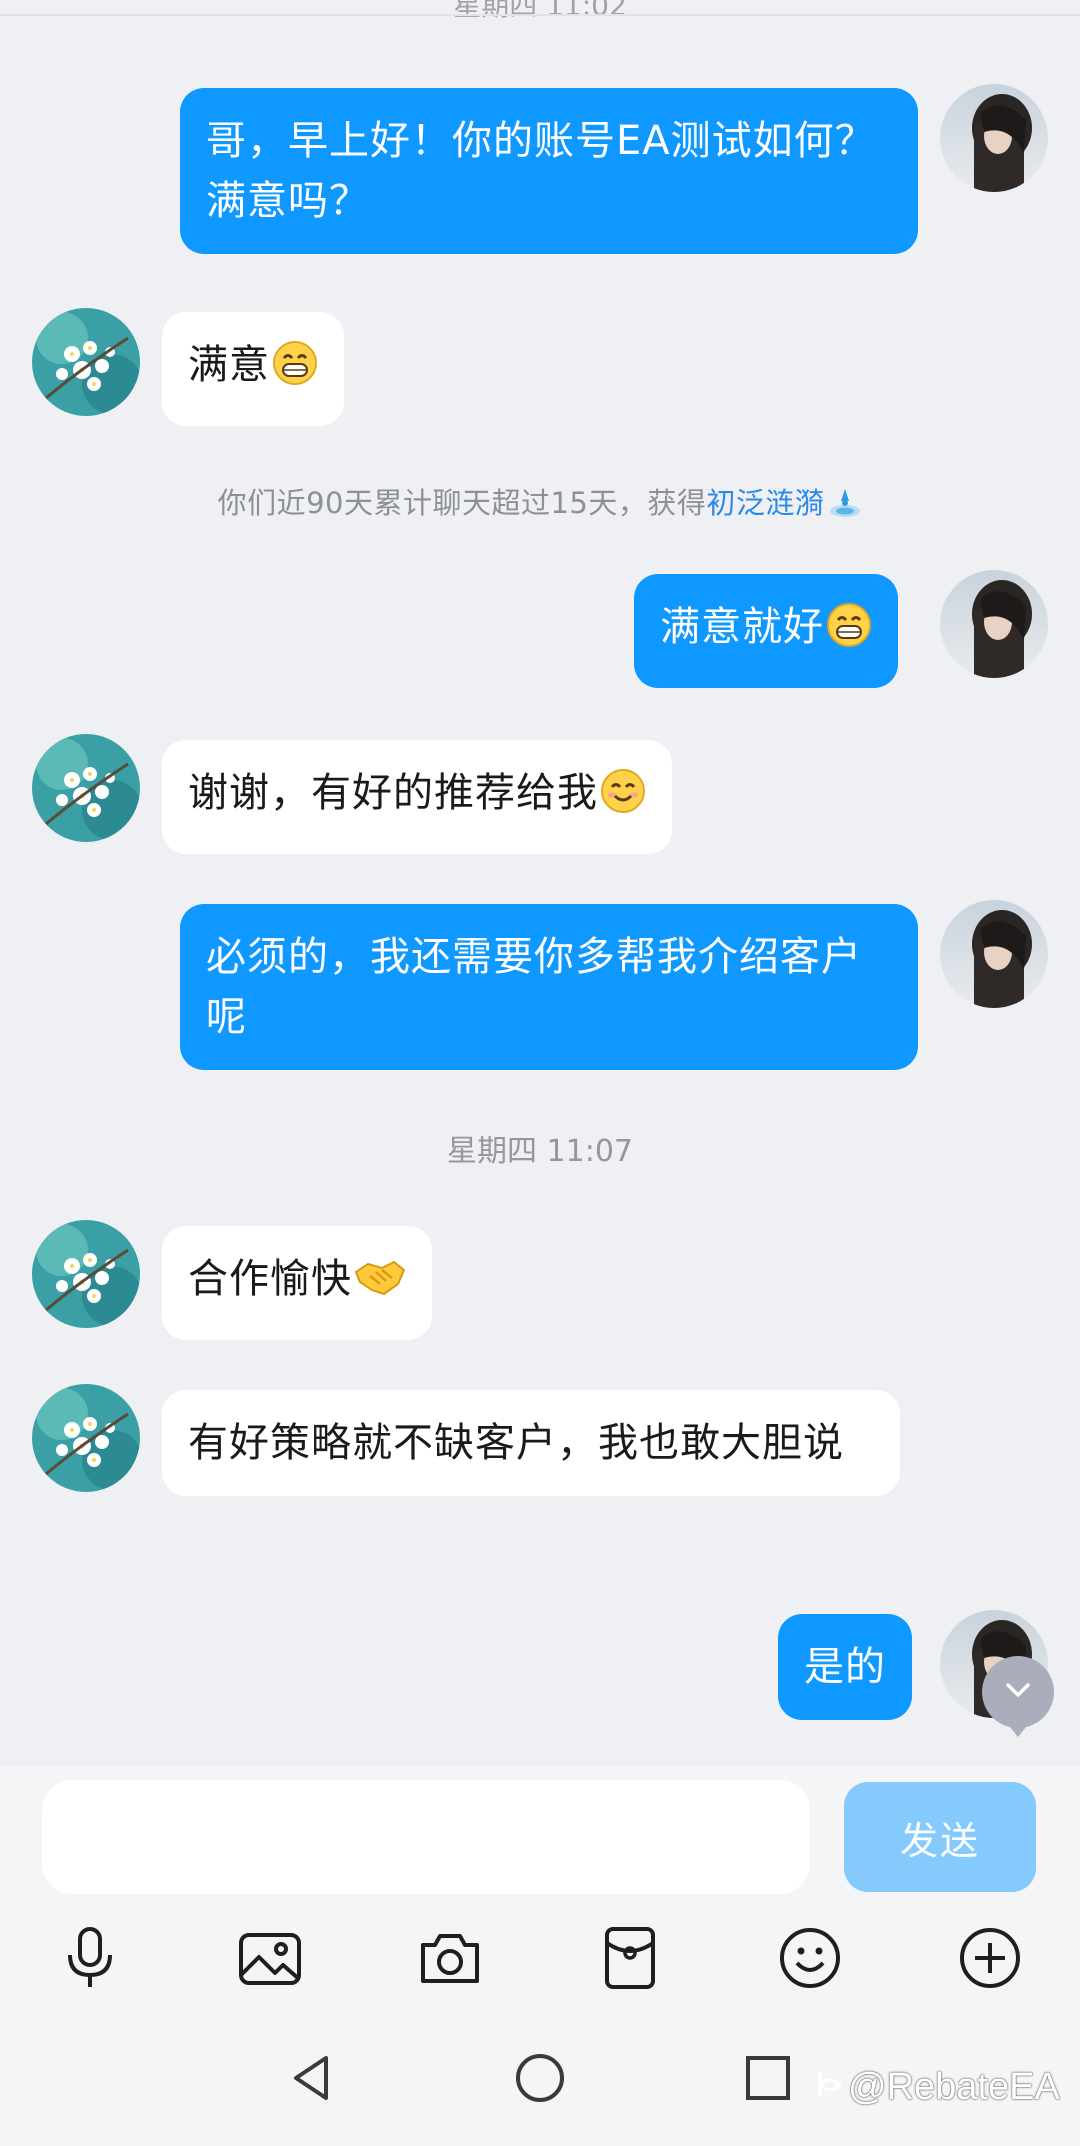 This screenshot has height=2146, width=1080. I want to click on message-bubble-incoming: 满意, so click(253, 369).